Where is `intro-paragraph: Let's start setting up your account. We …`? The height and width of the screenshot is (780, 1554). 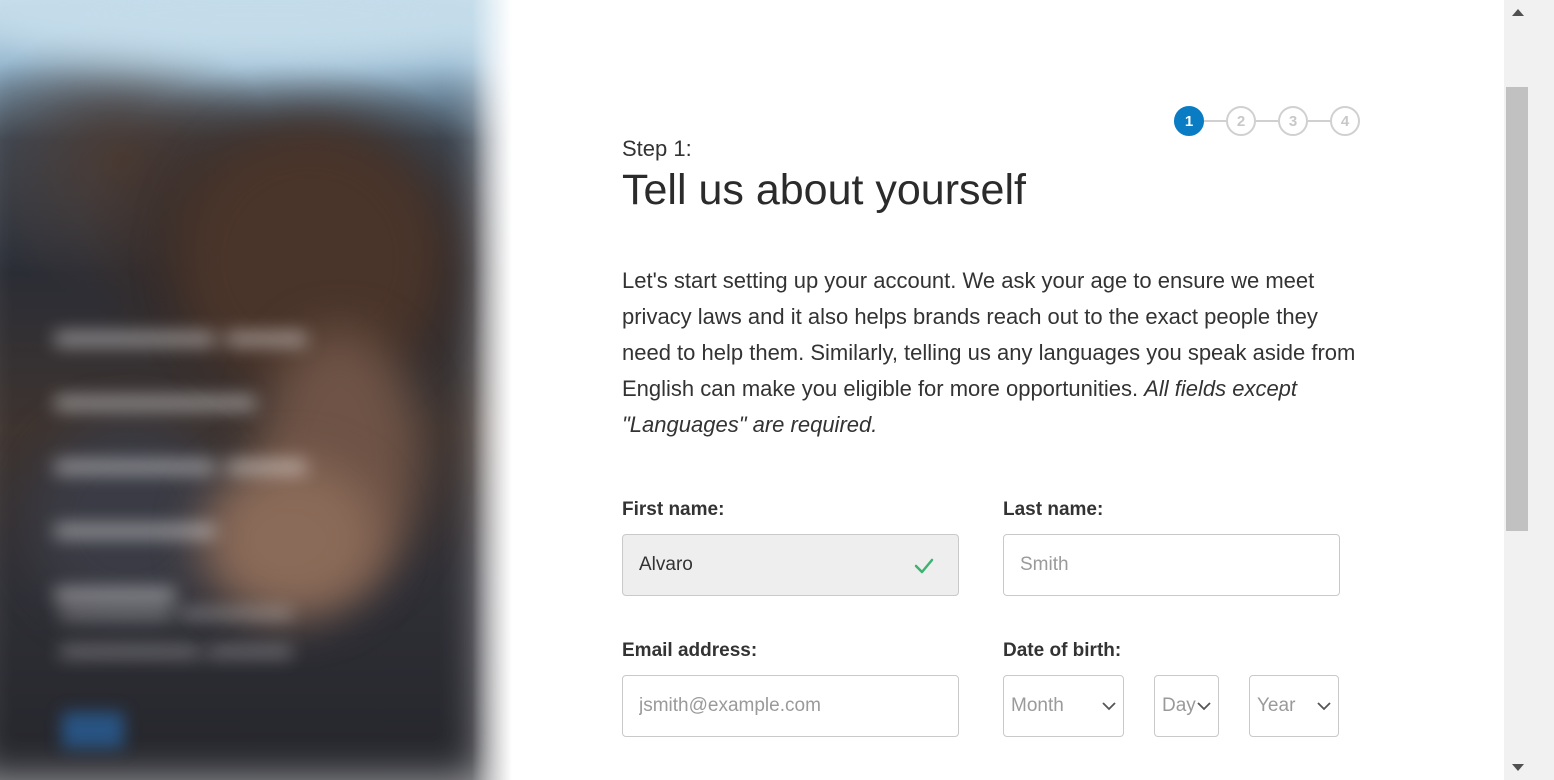 intro-paragraph: Let's start setting up your account. We … is located at coordinates (992, 353).